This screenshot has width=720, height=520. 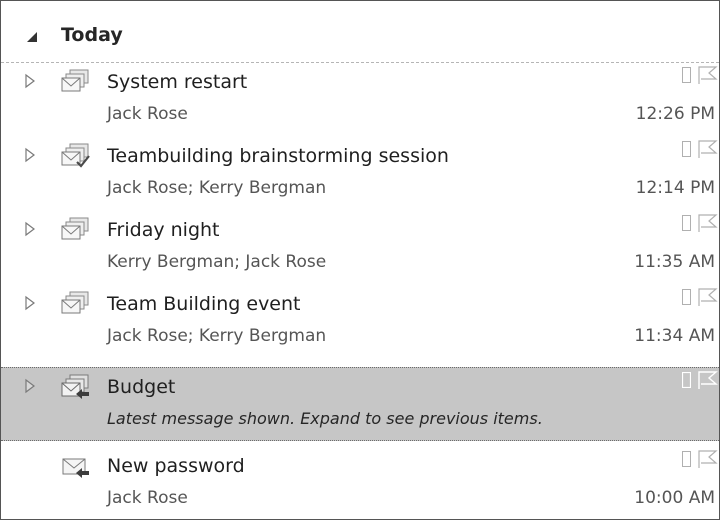 What do you see at coordinates (75, 155) in the screenshot?
I see `envelope-stack-check-icon` at bounding box center [75, 155].